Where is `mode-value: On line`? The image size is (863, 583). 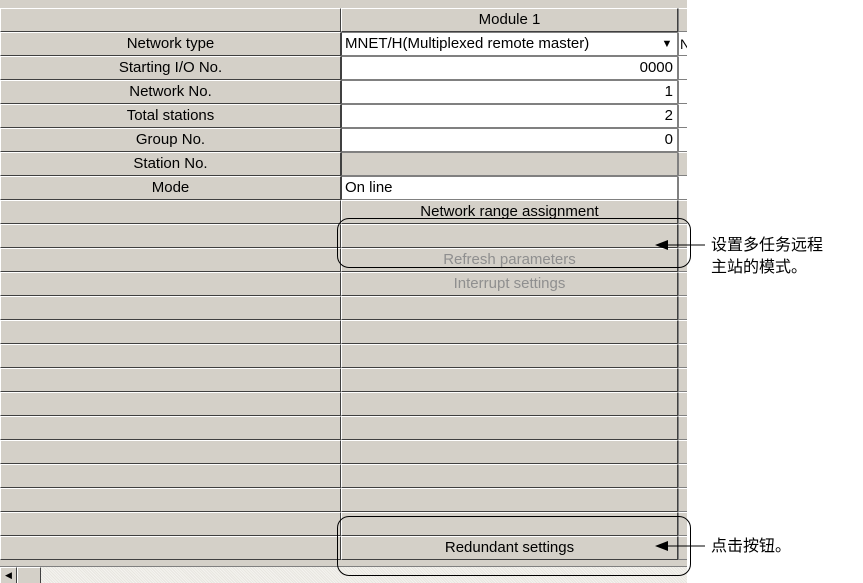
mode-value: On line is located at coordinates (369, 187).